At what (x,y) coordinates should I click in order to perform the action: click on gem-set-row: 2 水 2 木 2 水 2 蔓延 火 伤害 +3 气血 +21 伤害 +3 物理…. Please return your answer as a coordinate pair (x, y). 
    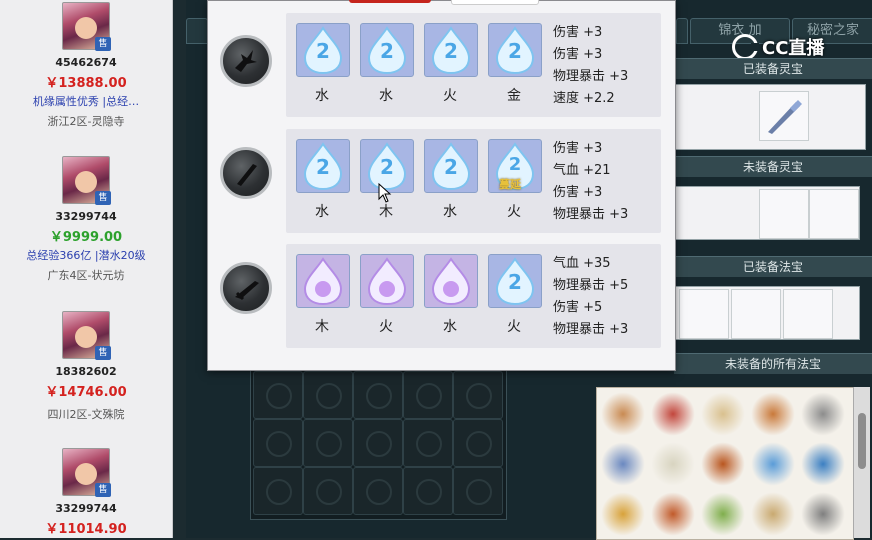
    Looking at the image, I should click on (441, 182).